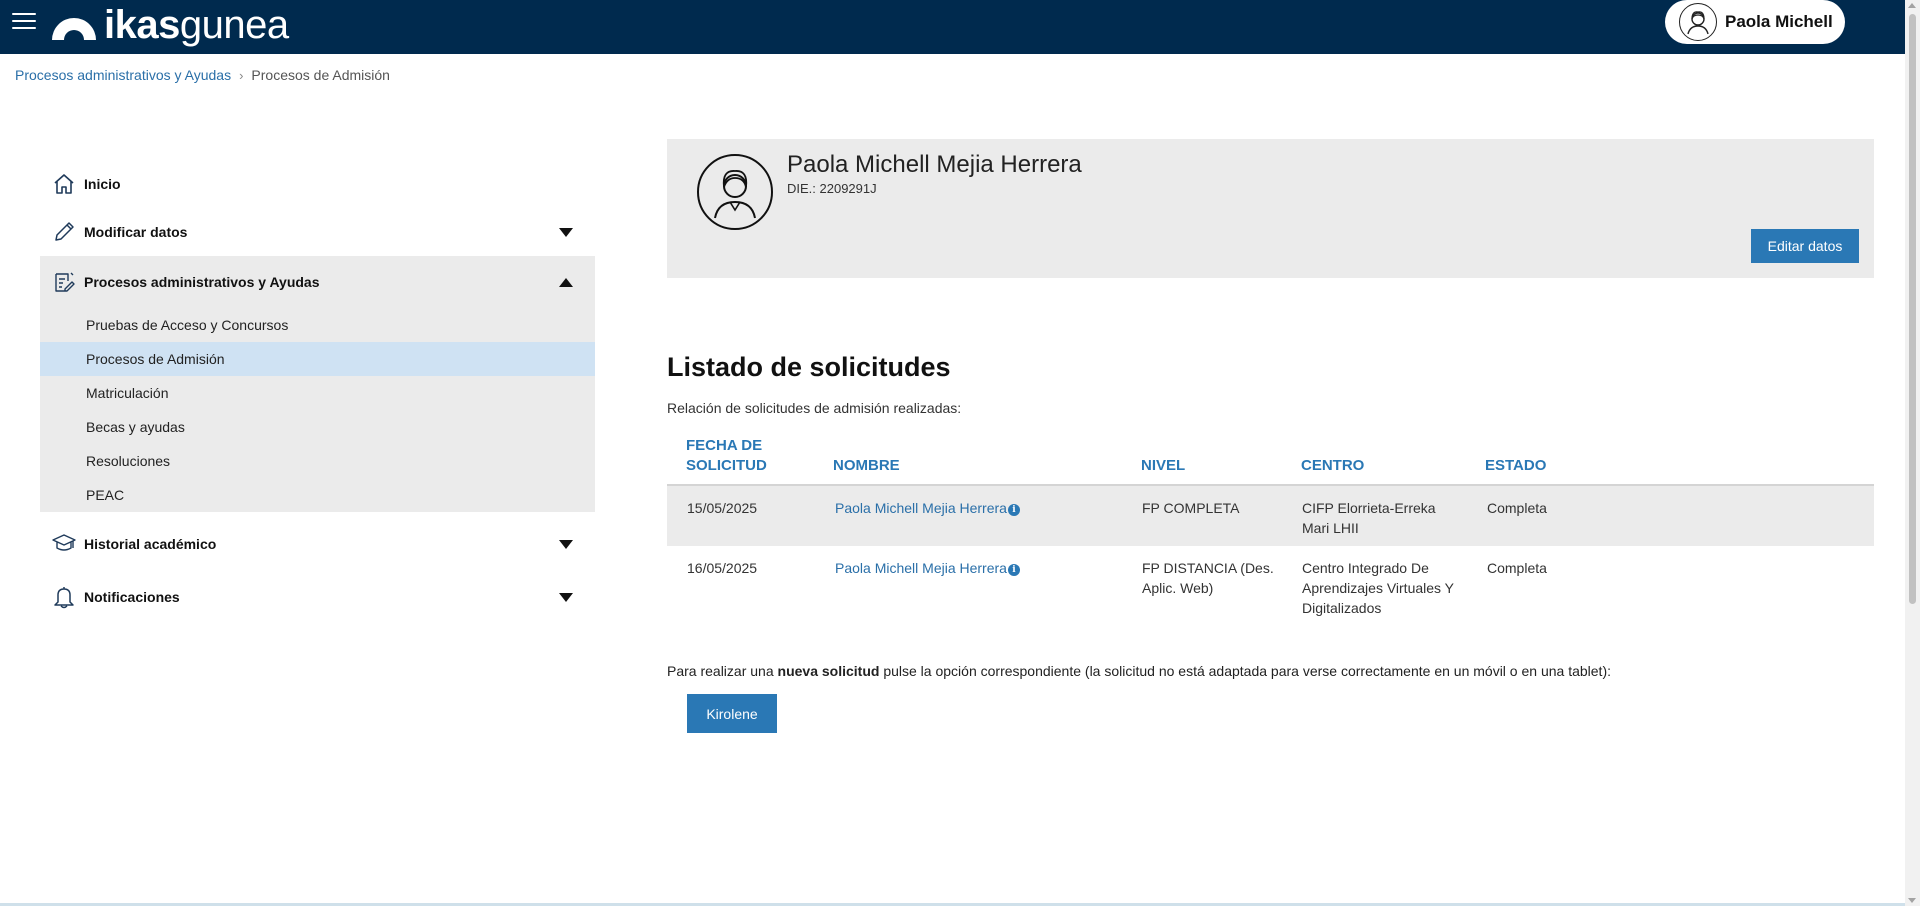 This screenshot has height=906, width=1920. Describe the element at coordinates (64, 282) in the screenshot. I see `document-edit-icon` at that location.